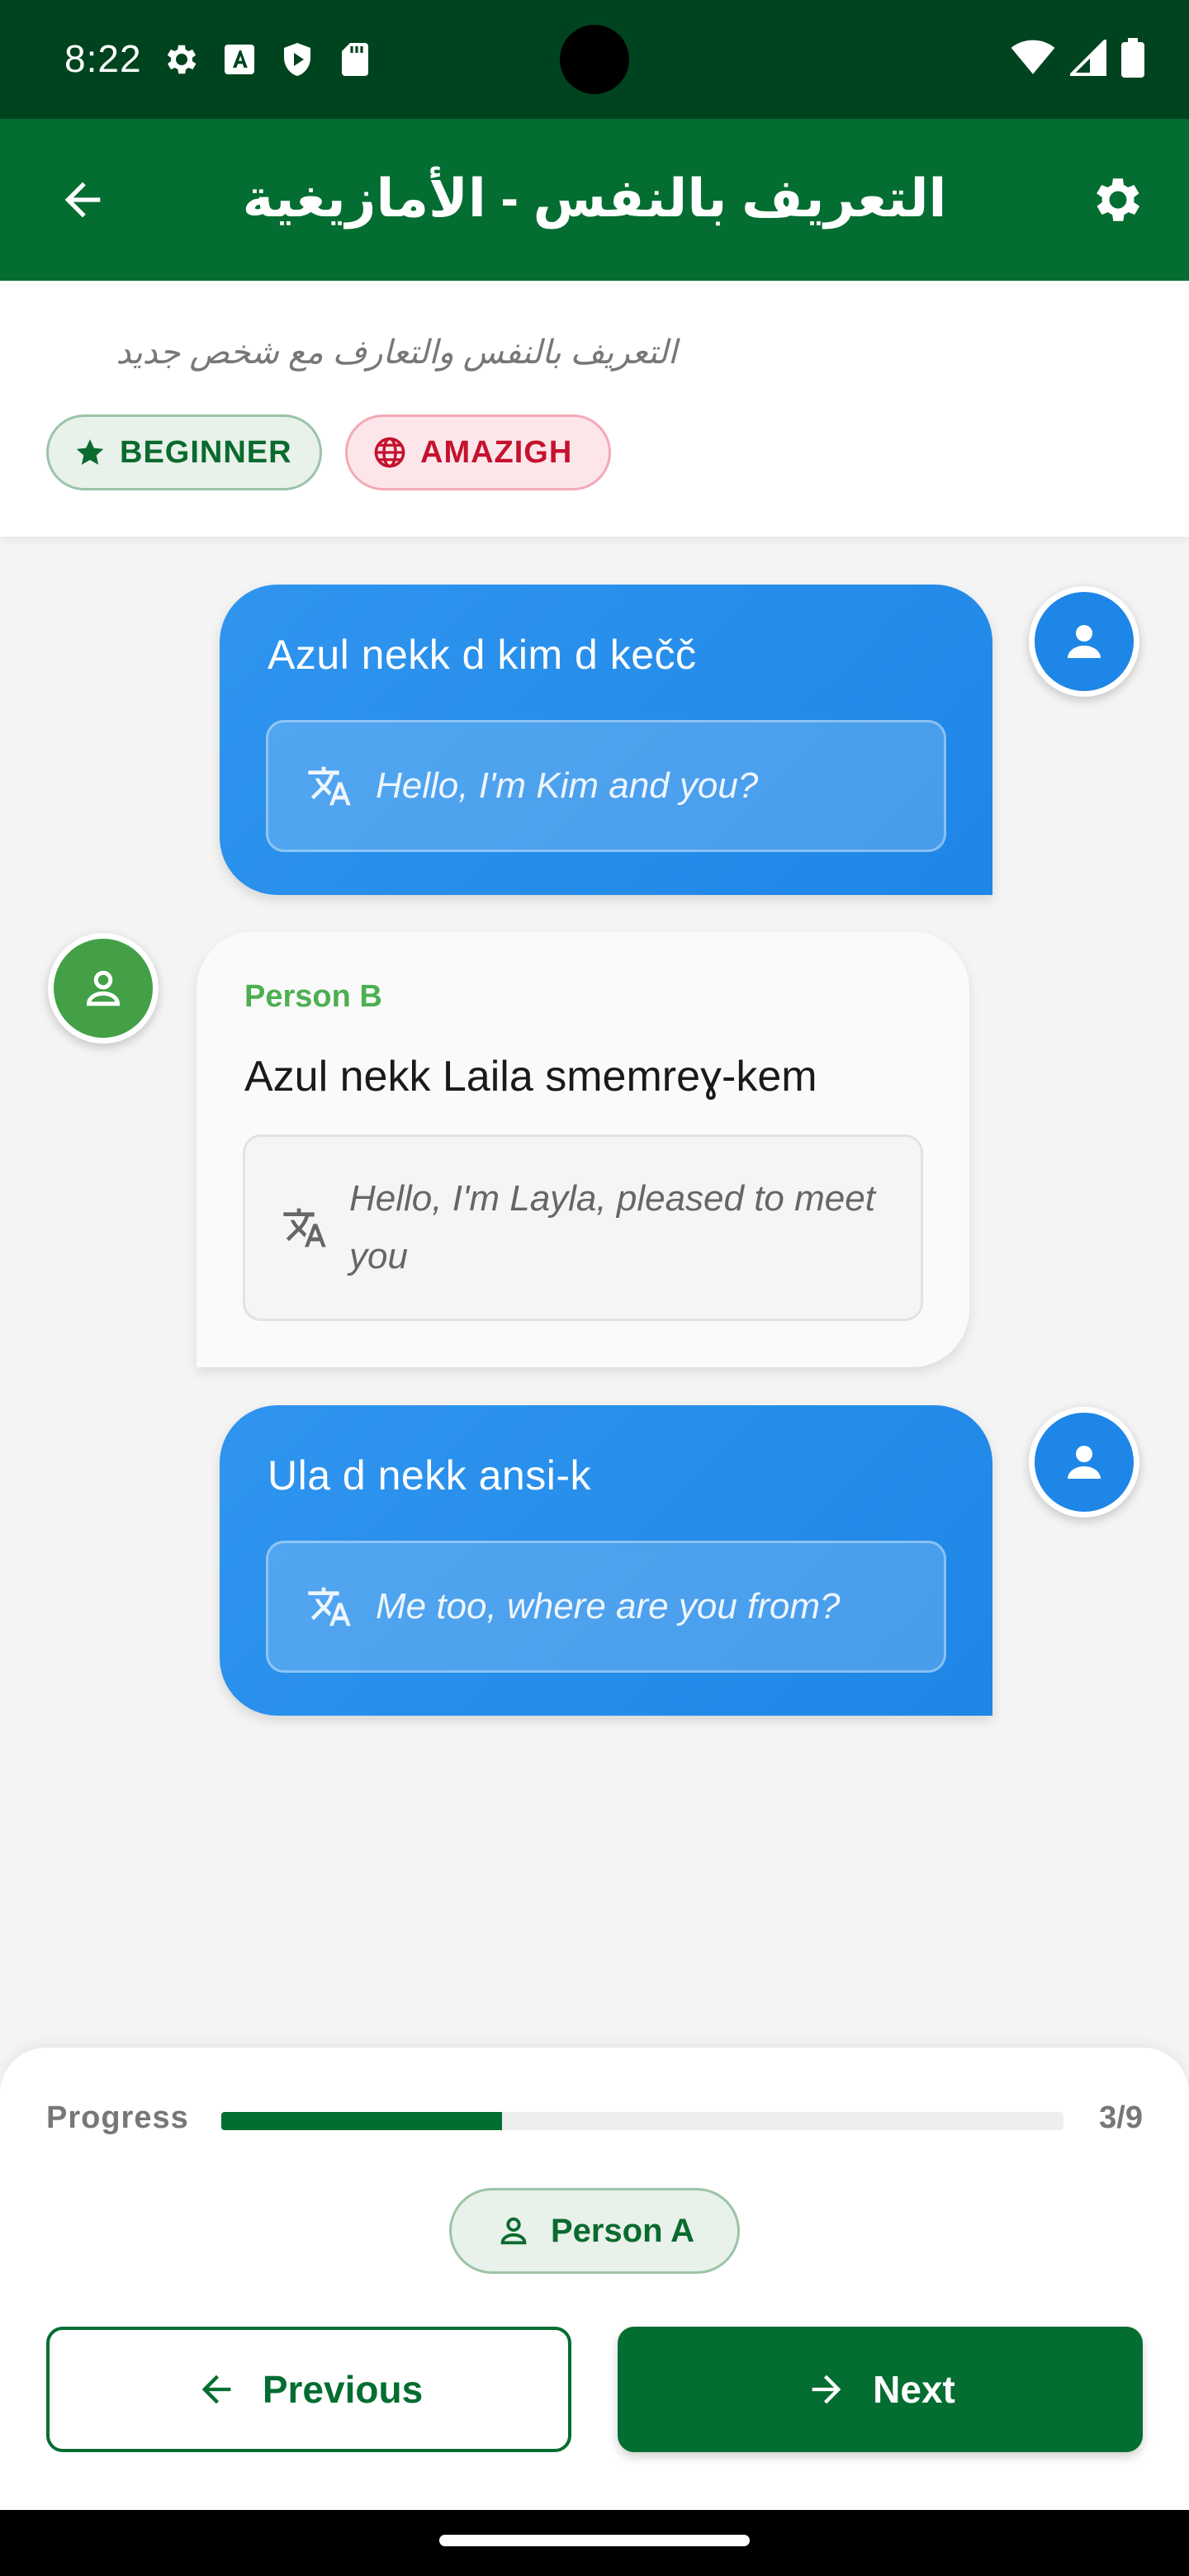  I want to click on app-bar: التعريف بالنفس - الأمازيغية, so click(594, 200).